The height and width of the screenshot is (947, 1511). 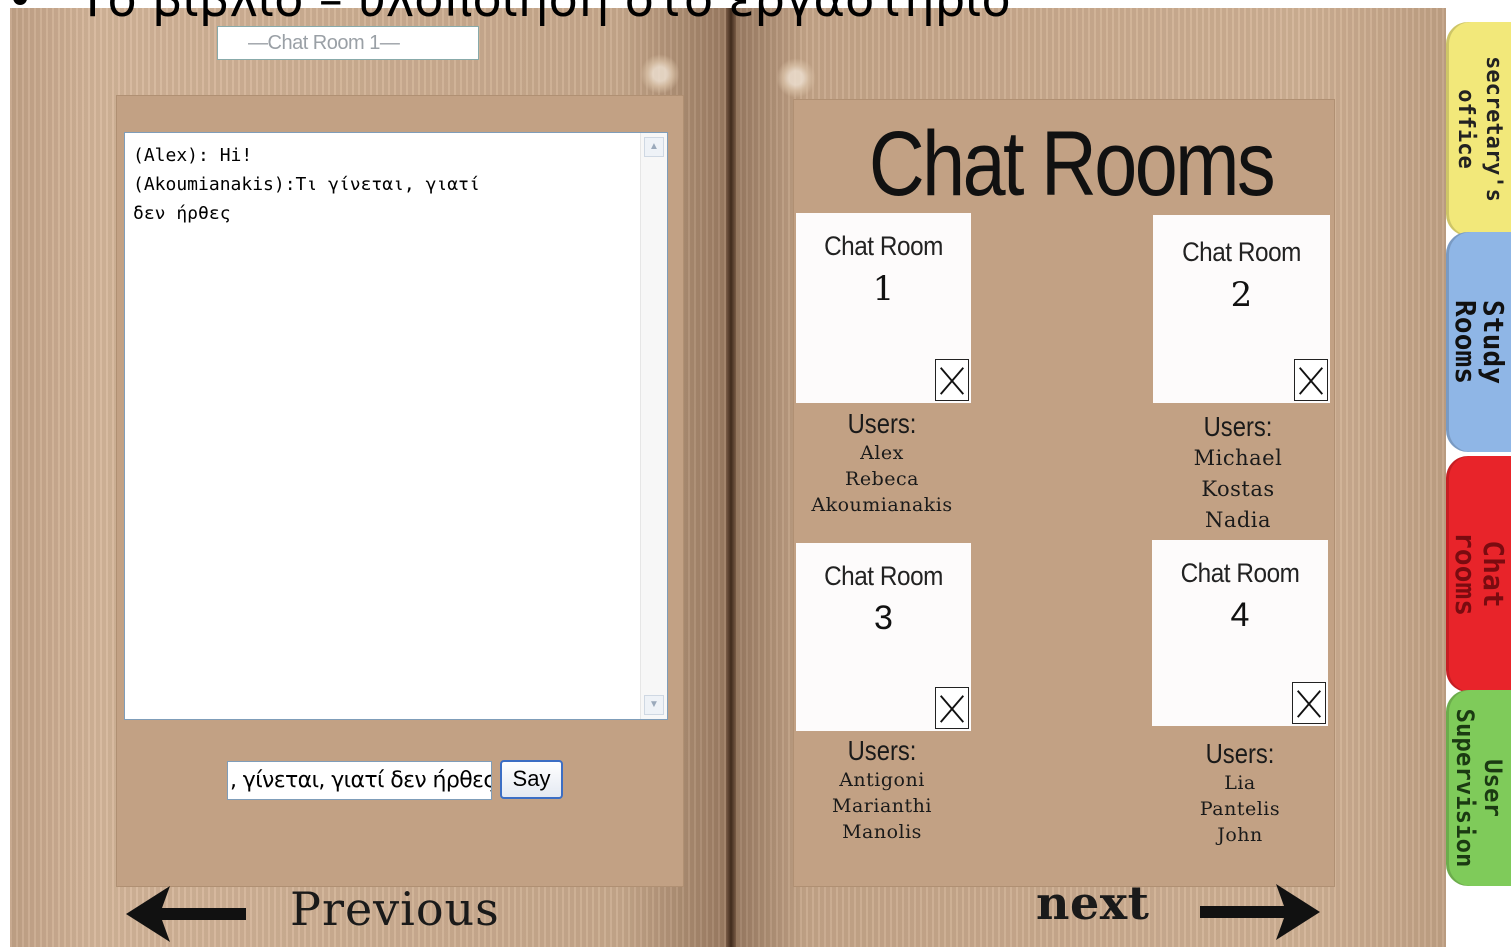 What do you see at coordinates (882, 780) in the screenshot?
I see `user-name: Antigoni` at bounding box center [882, 780].